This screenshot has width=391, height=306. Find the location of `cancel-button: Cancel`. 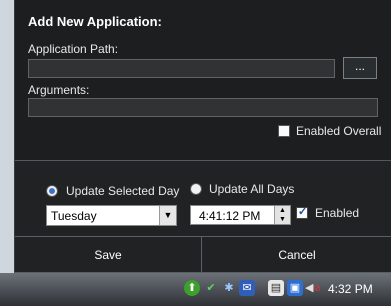

cancel-button: Cancel is located at coordinates (296, 255).